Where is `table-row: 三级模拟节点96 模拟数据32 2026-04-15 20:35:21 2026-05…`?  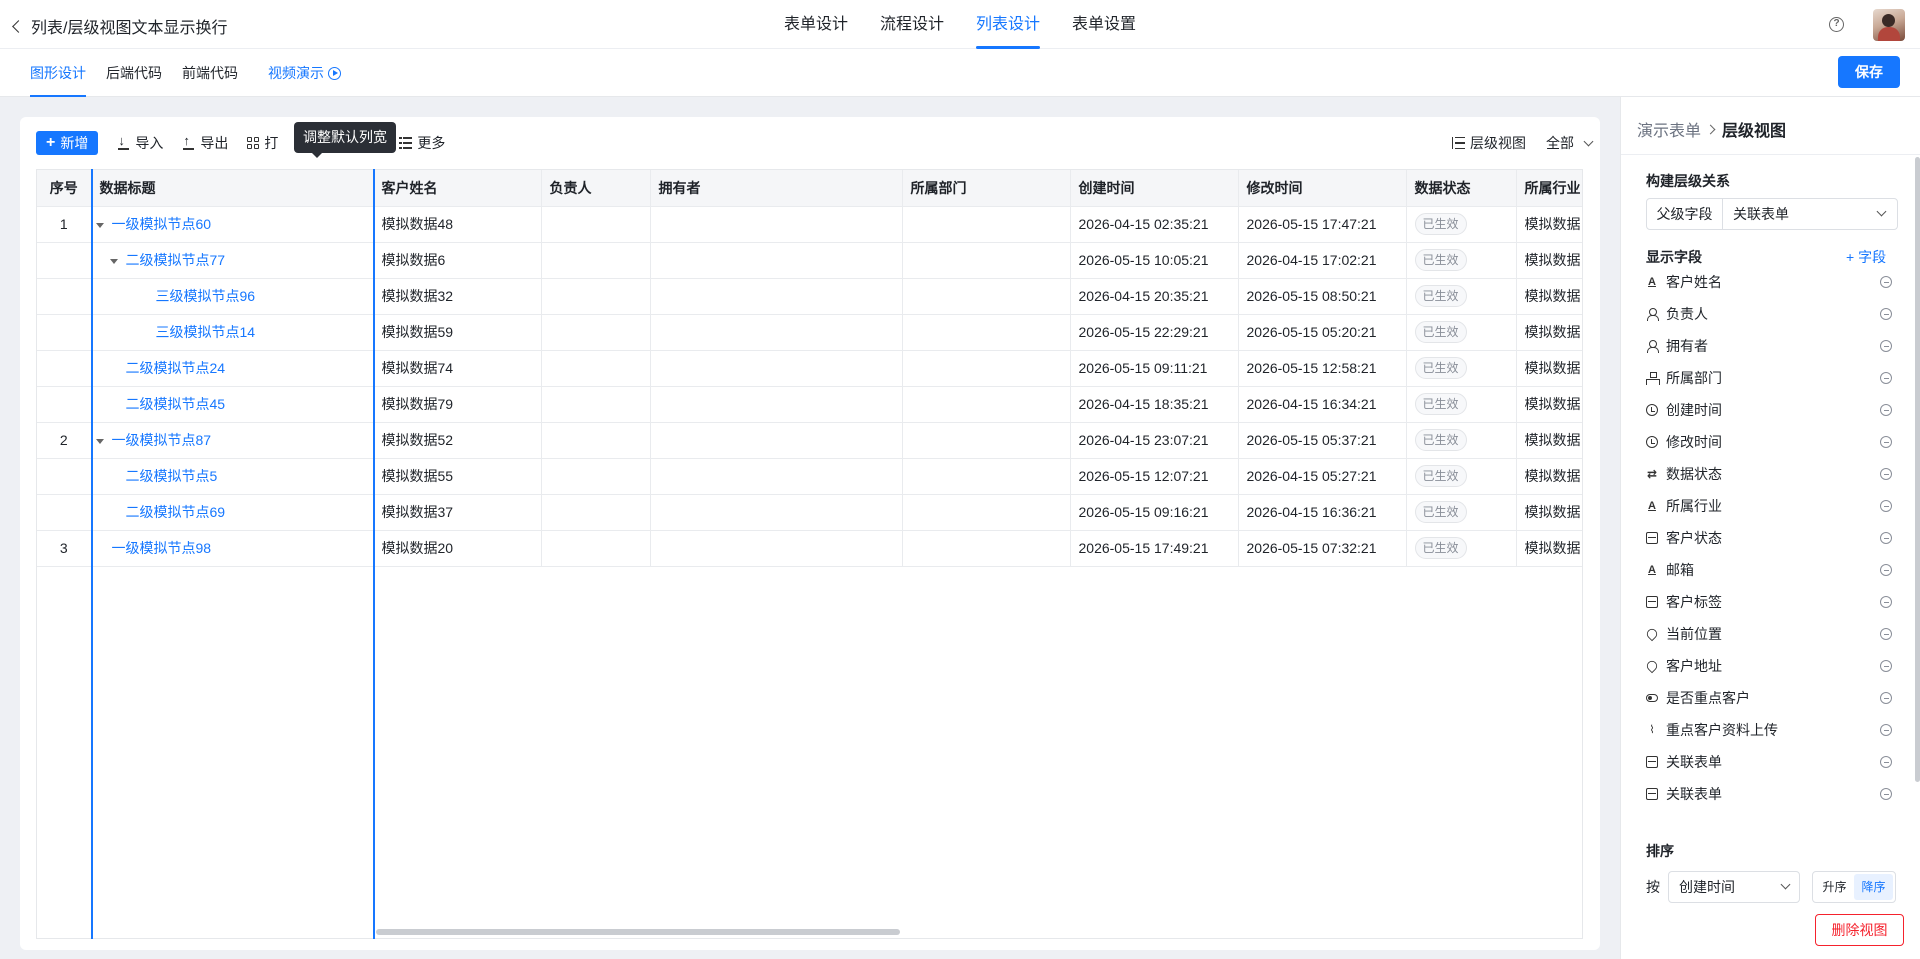
table-row: 三级模拟节点96 模拟数据32 2026-04-15 20:35:21 2026-05… is located at coordinates (809, 296).